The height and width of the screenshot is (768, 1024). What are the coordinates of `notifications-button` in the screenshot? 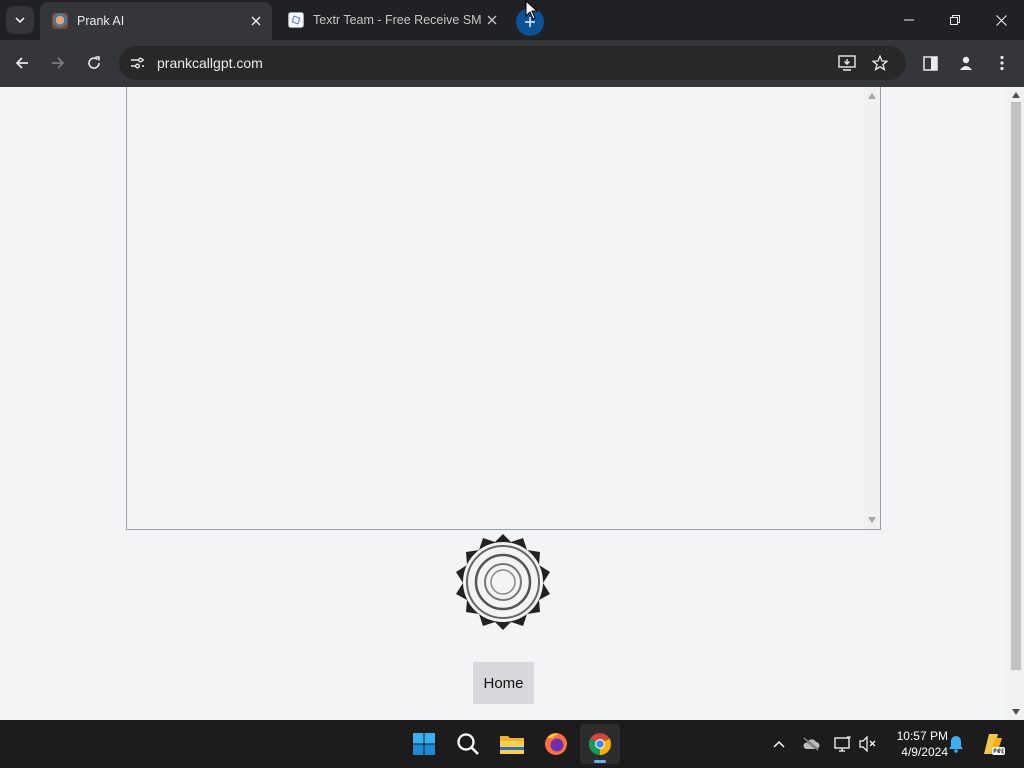 It's located at (956, 744).